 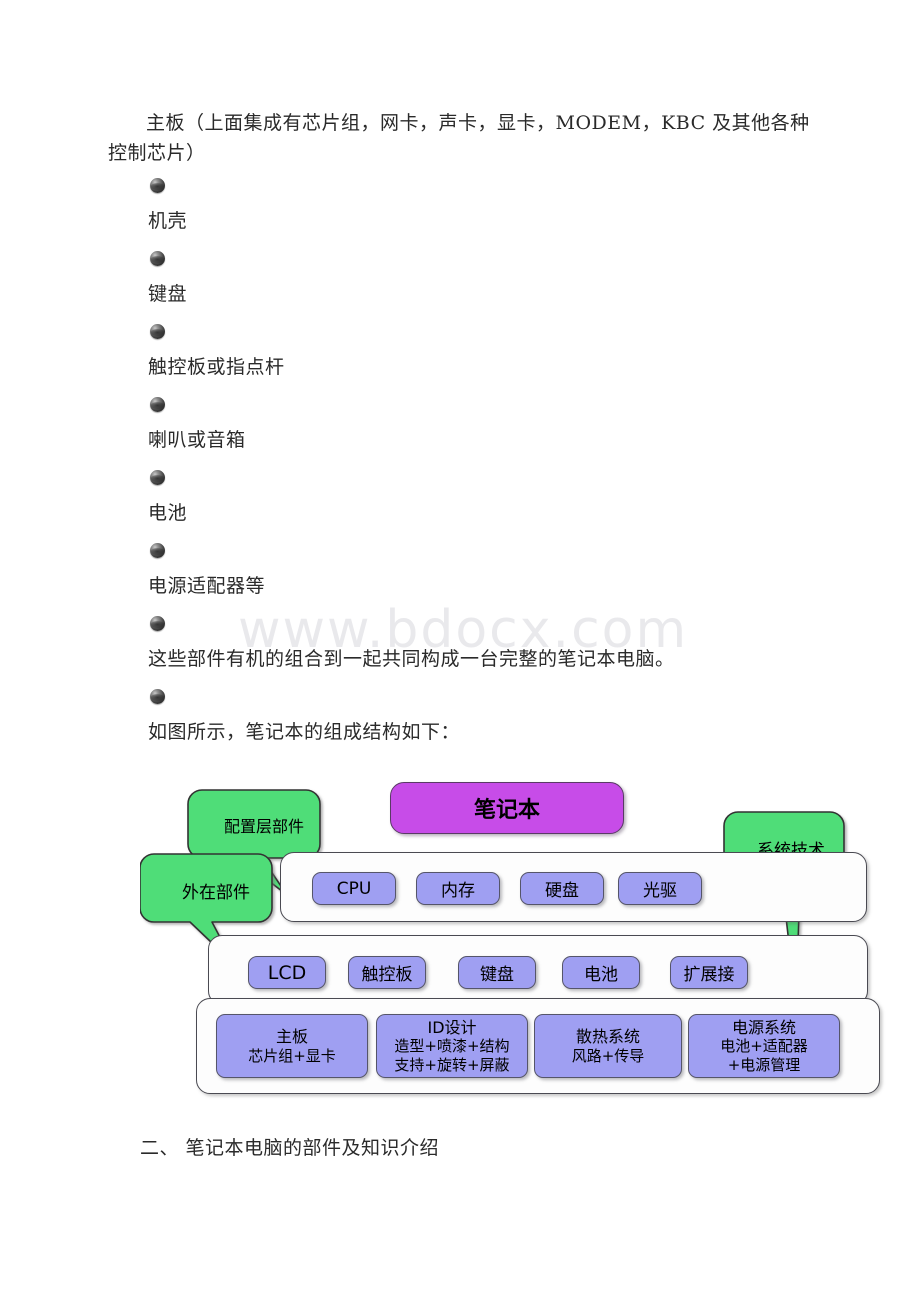 What do you see at coordinates (290, 1148) in the screenshot?
I see `section-heading: 二、 笔记本电脑的部件及知识介绍` at bounding box center [290, 1148].